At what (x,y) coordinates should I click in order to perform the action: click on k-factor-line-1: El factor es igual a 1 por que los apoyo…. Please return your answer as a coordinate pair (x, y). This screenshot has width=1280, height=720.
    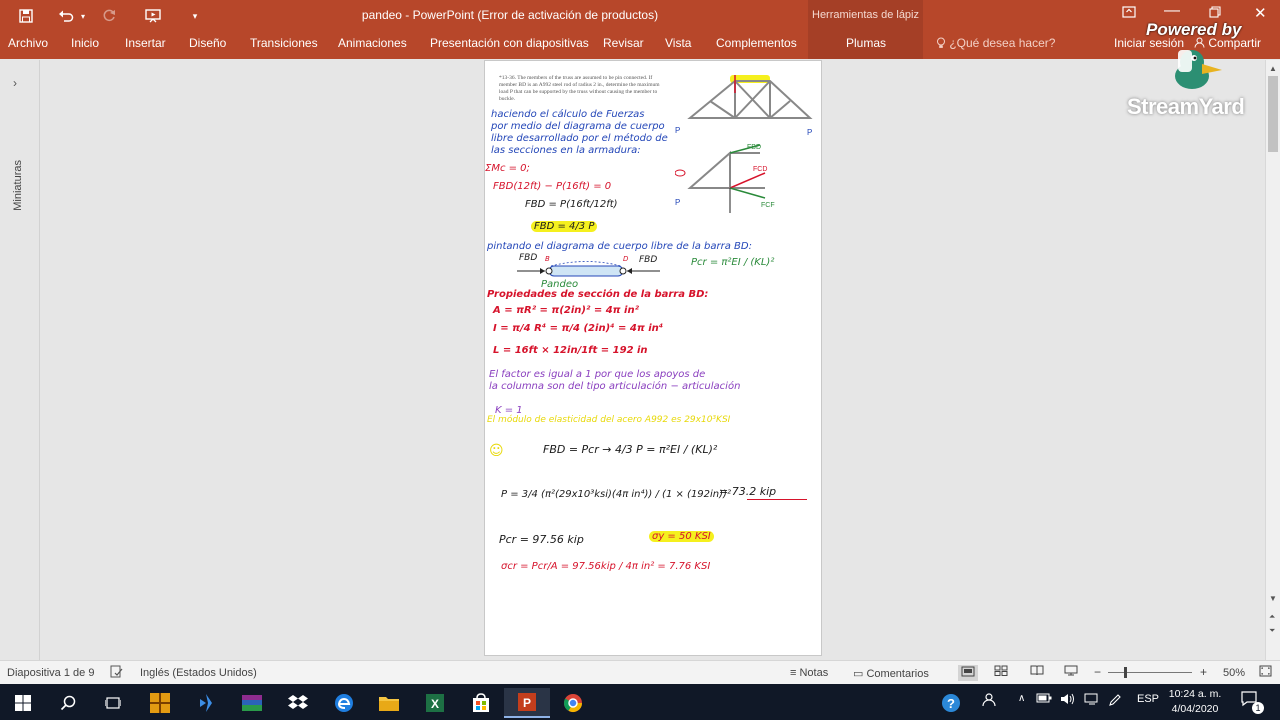
    Looking at the image, I should click on (597, 374).